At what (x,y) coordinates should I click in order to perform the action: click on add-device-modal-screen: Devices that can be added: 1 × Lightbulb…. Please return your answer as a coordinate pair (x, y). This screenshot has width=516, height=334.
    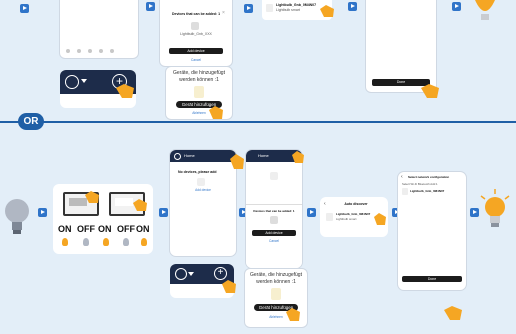
    Looking at the image, I should click on (196, 33).